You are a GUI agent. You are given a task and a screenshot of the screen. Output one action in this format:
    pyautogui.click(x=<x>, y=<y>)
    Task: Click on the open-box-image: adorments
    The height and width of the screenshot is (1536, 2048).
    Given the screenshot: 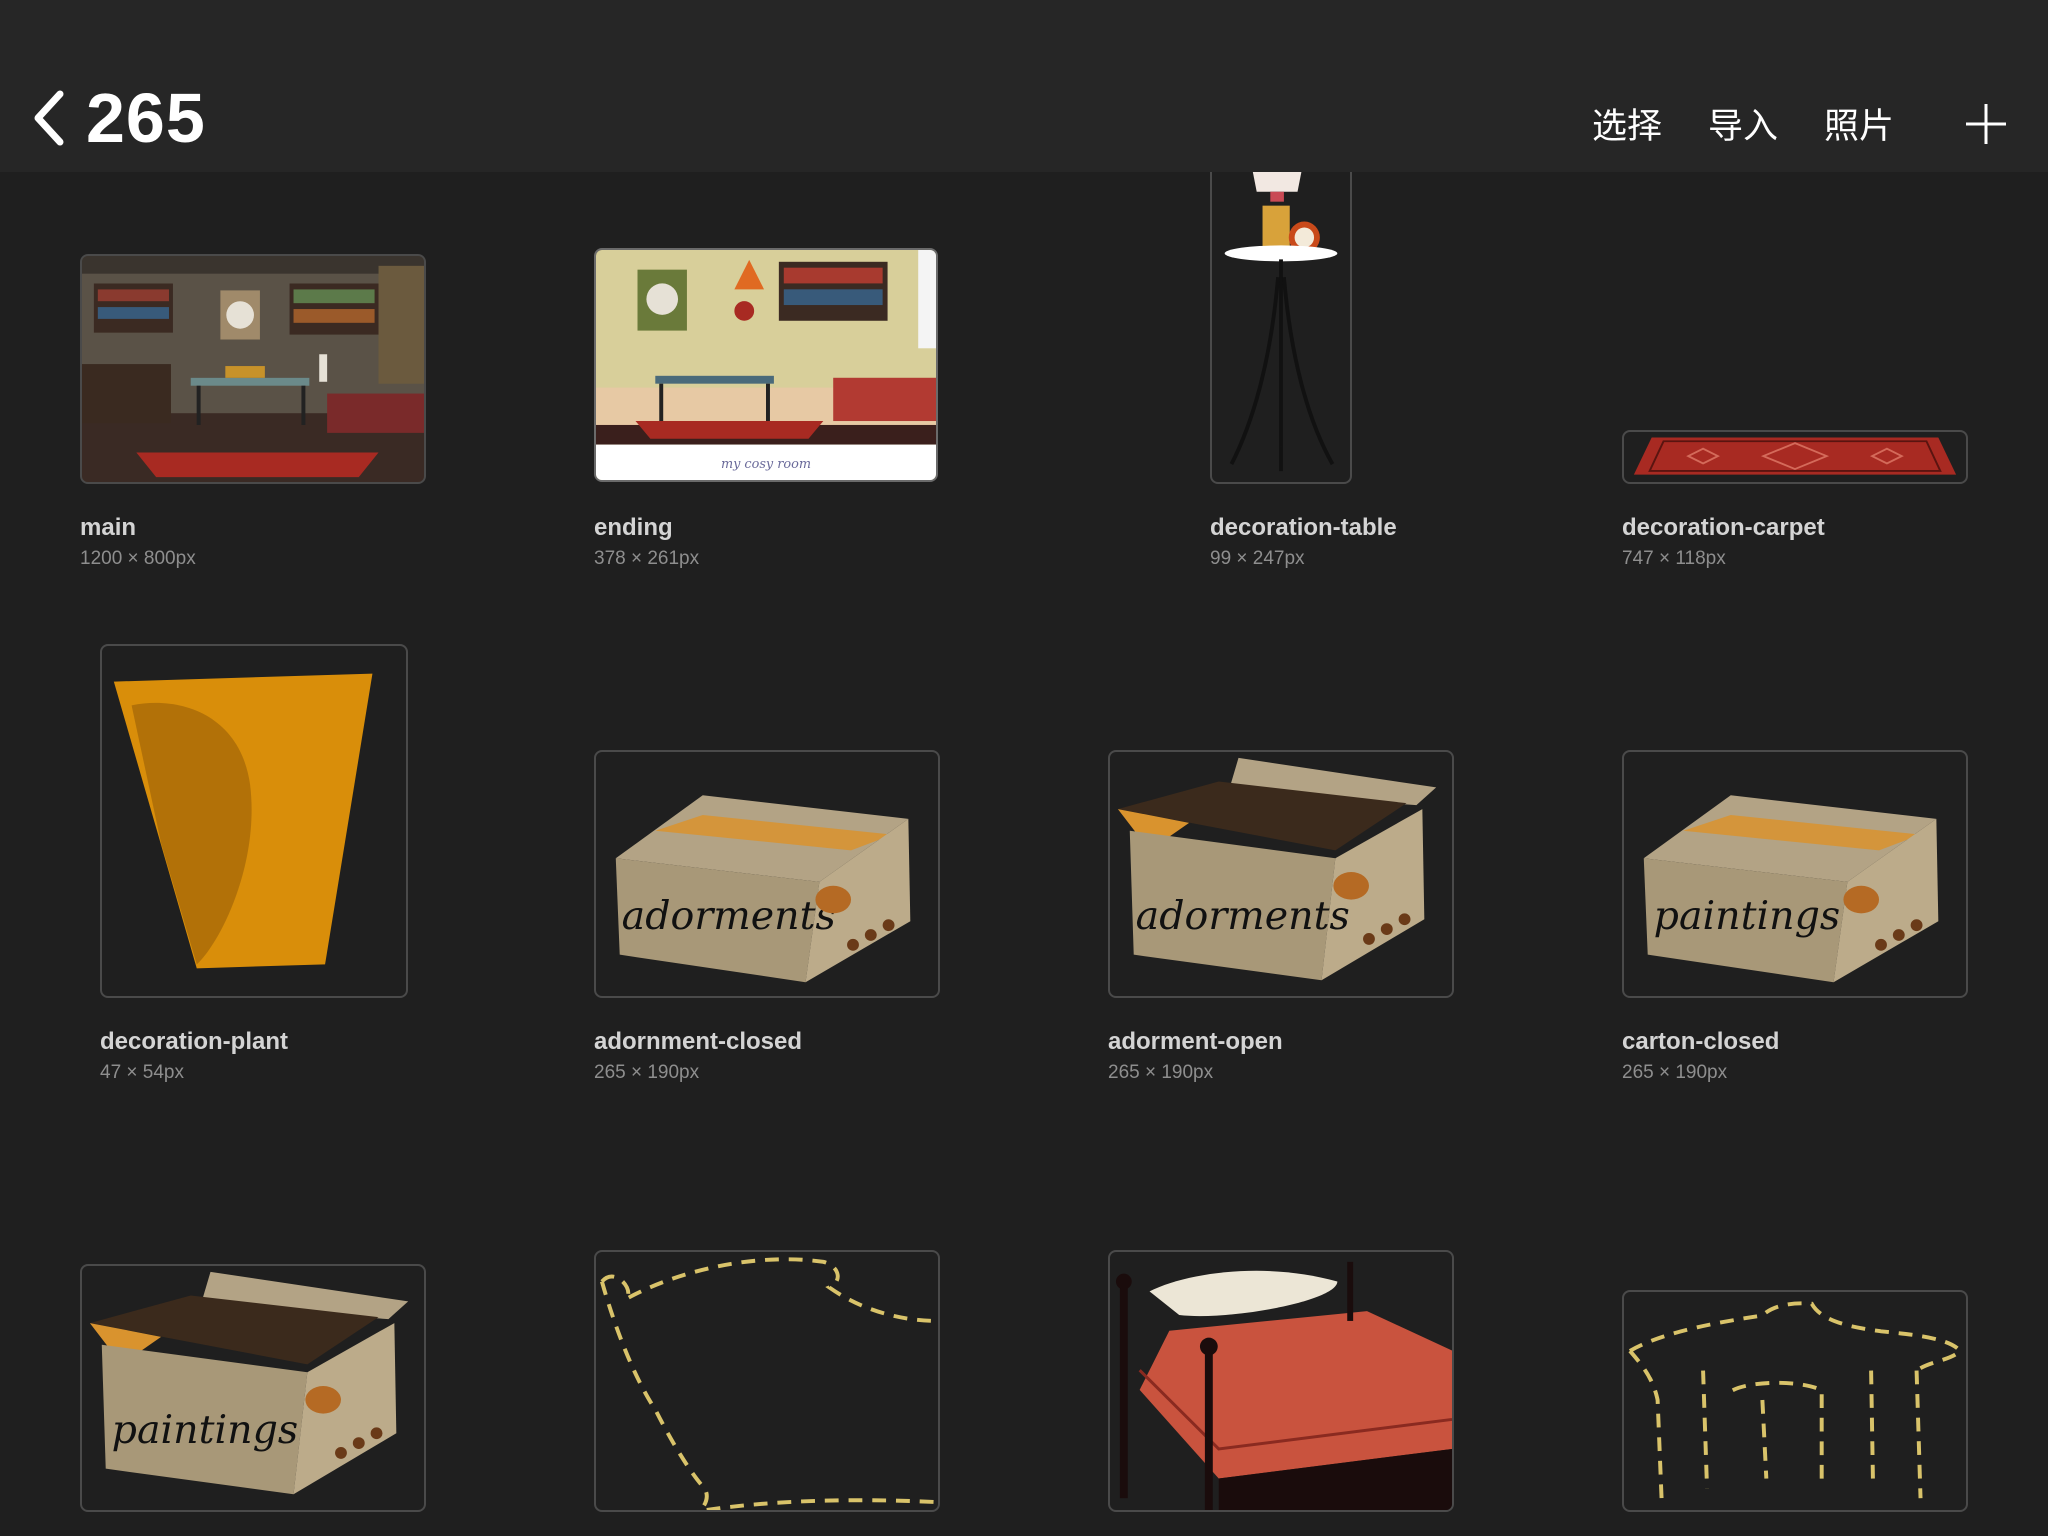 What is the action you would take?
    pyautogui.click(x=1277, y=869)
    